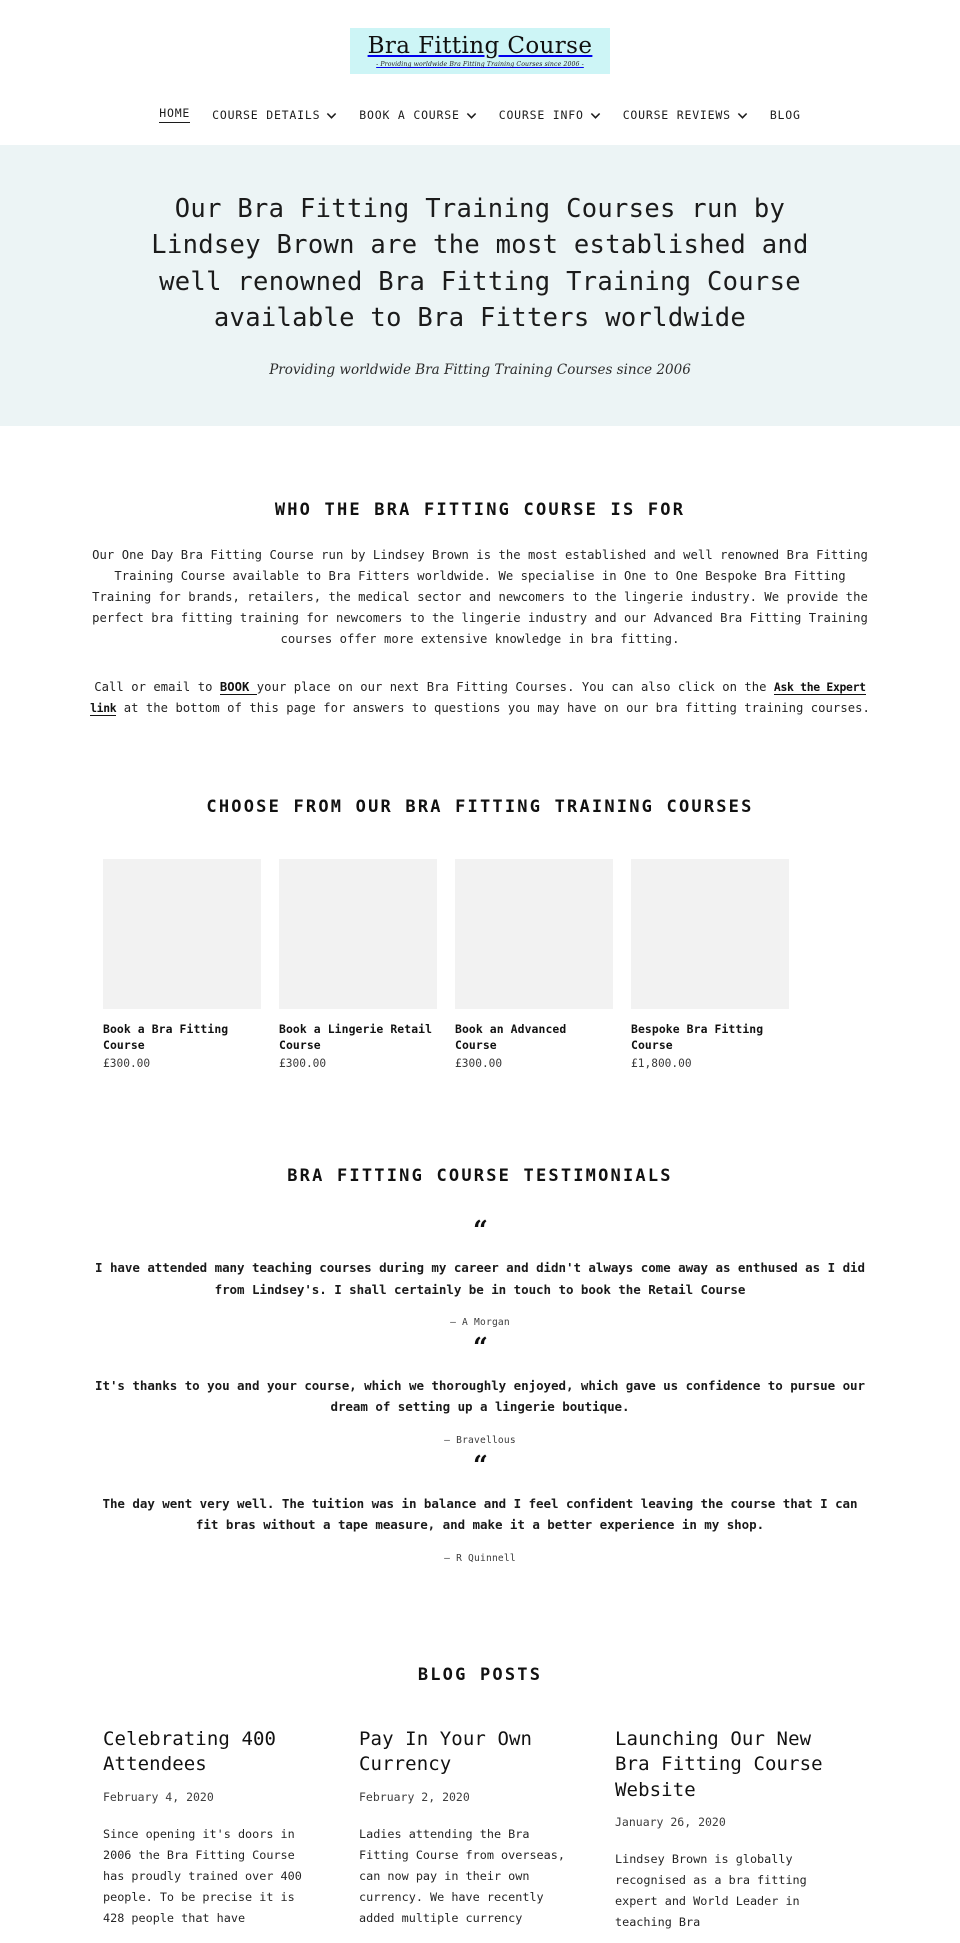 This screenshot has height=1943, width=960. I want to click on product-title: Book a Lingerie Retail Course, so click(356, 1036).